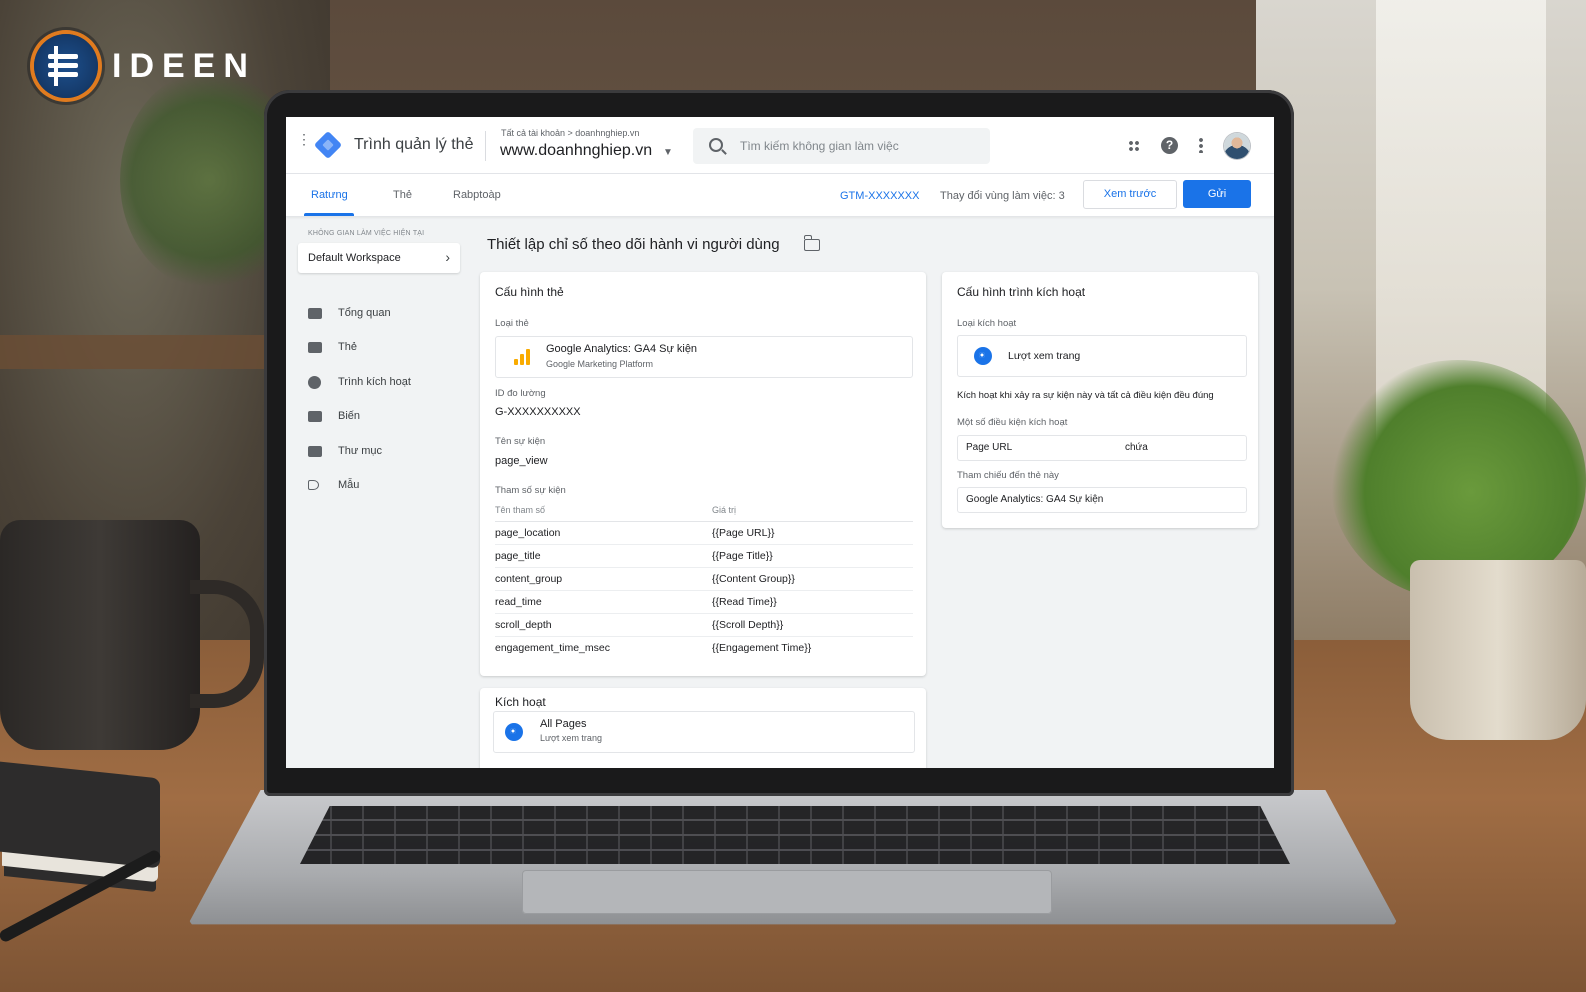  Describe the element at coordinates (704, 556) in the screenshot. I see `table-row: page_title {{Page Title}}` at that location.